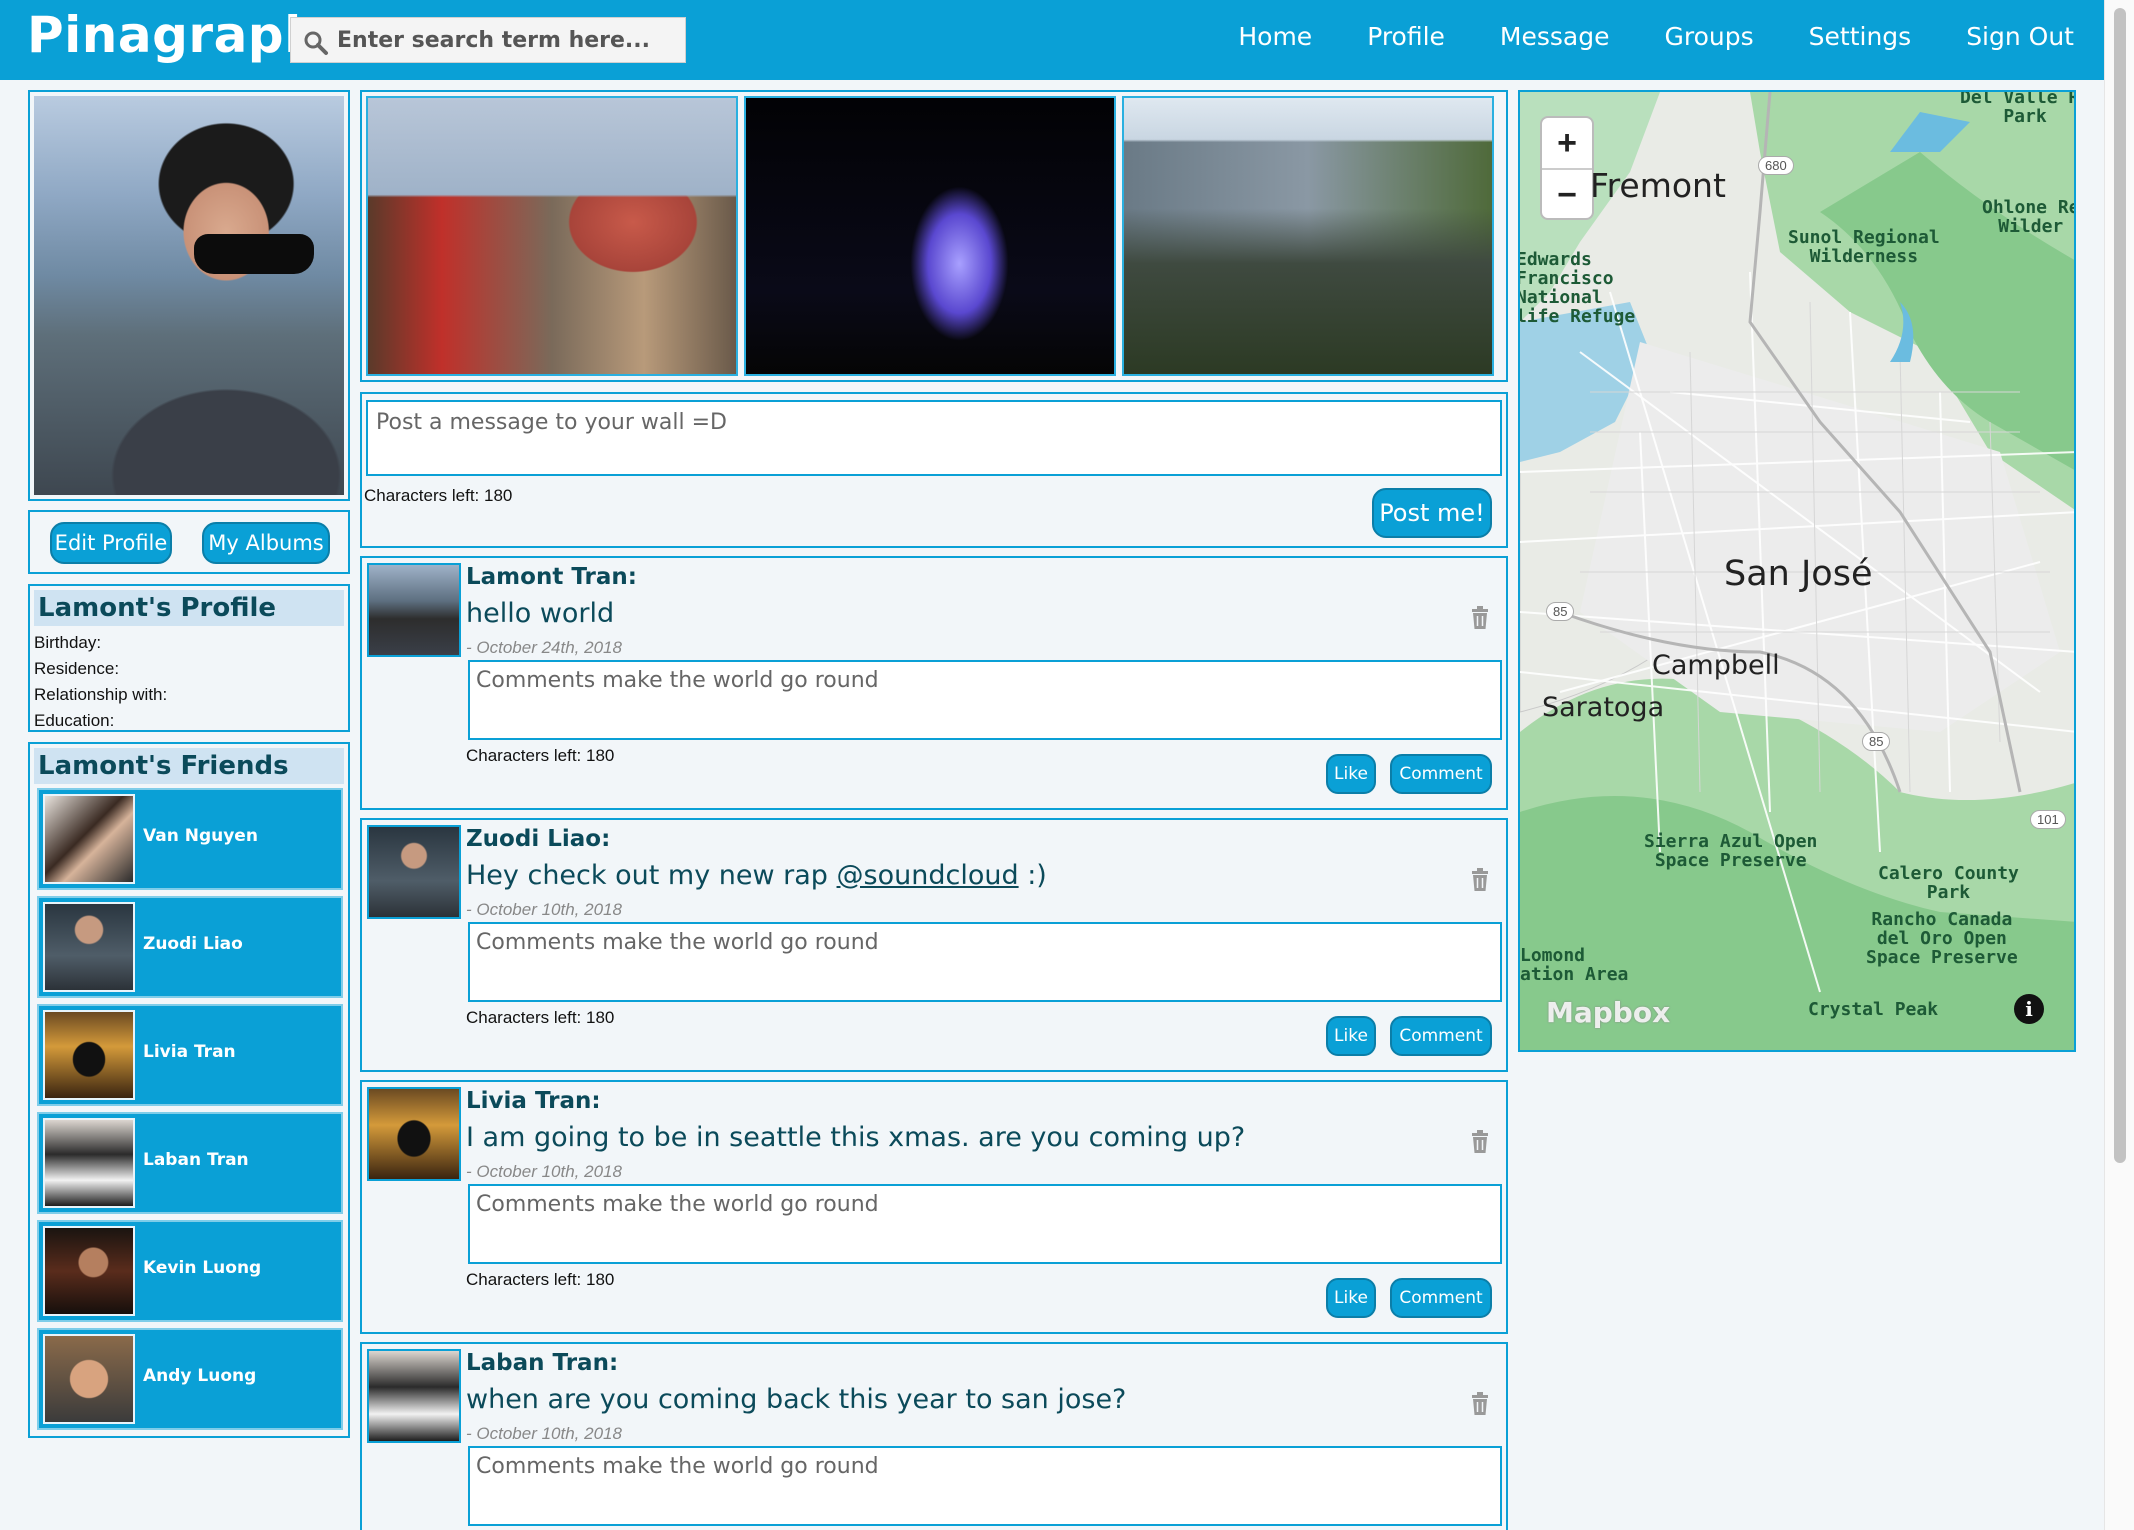 This screenshot has height=1530, width=2134. Describe the element at coordinates (189, 295) in the screenshot. I see `profile-picture` at that location.